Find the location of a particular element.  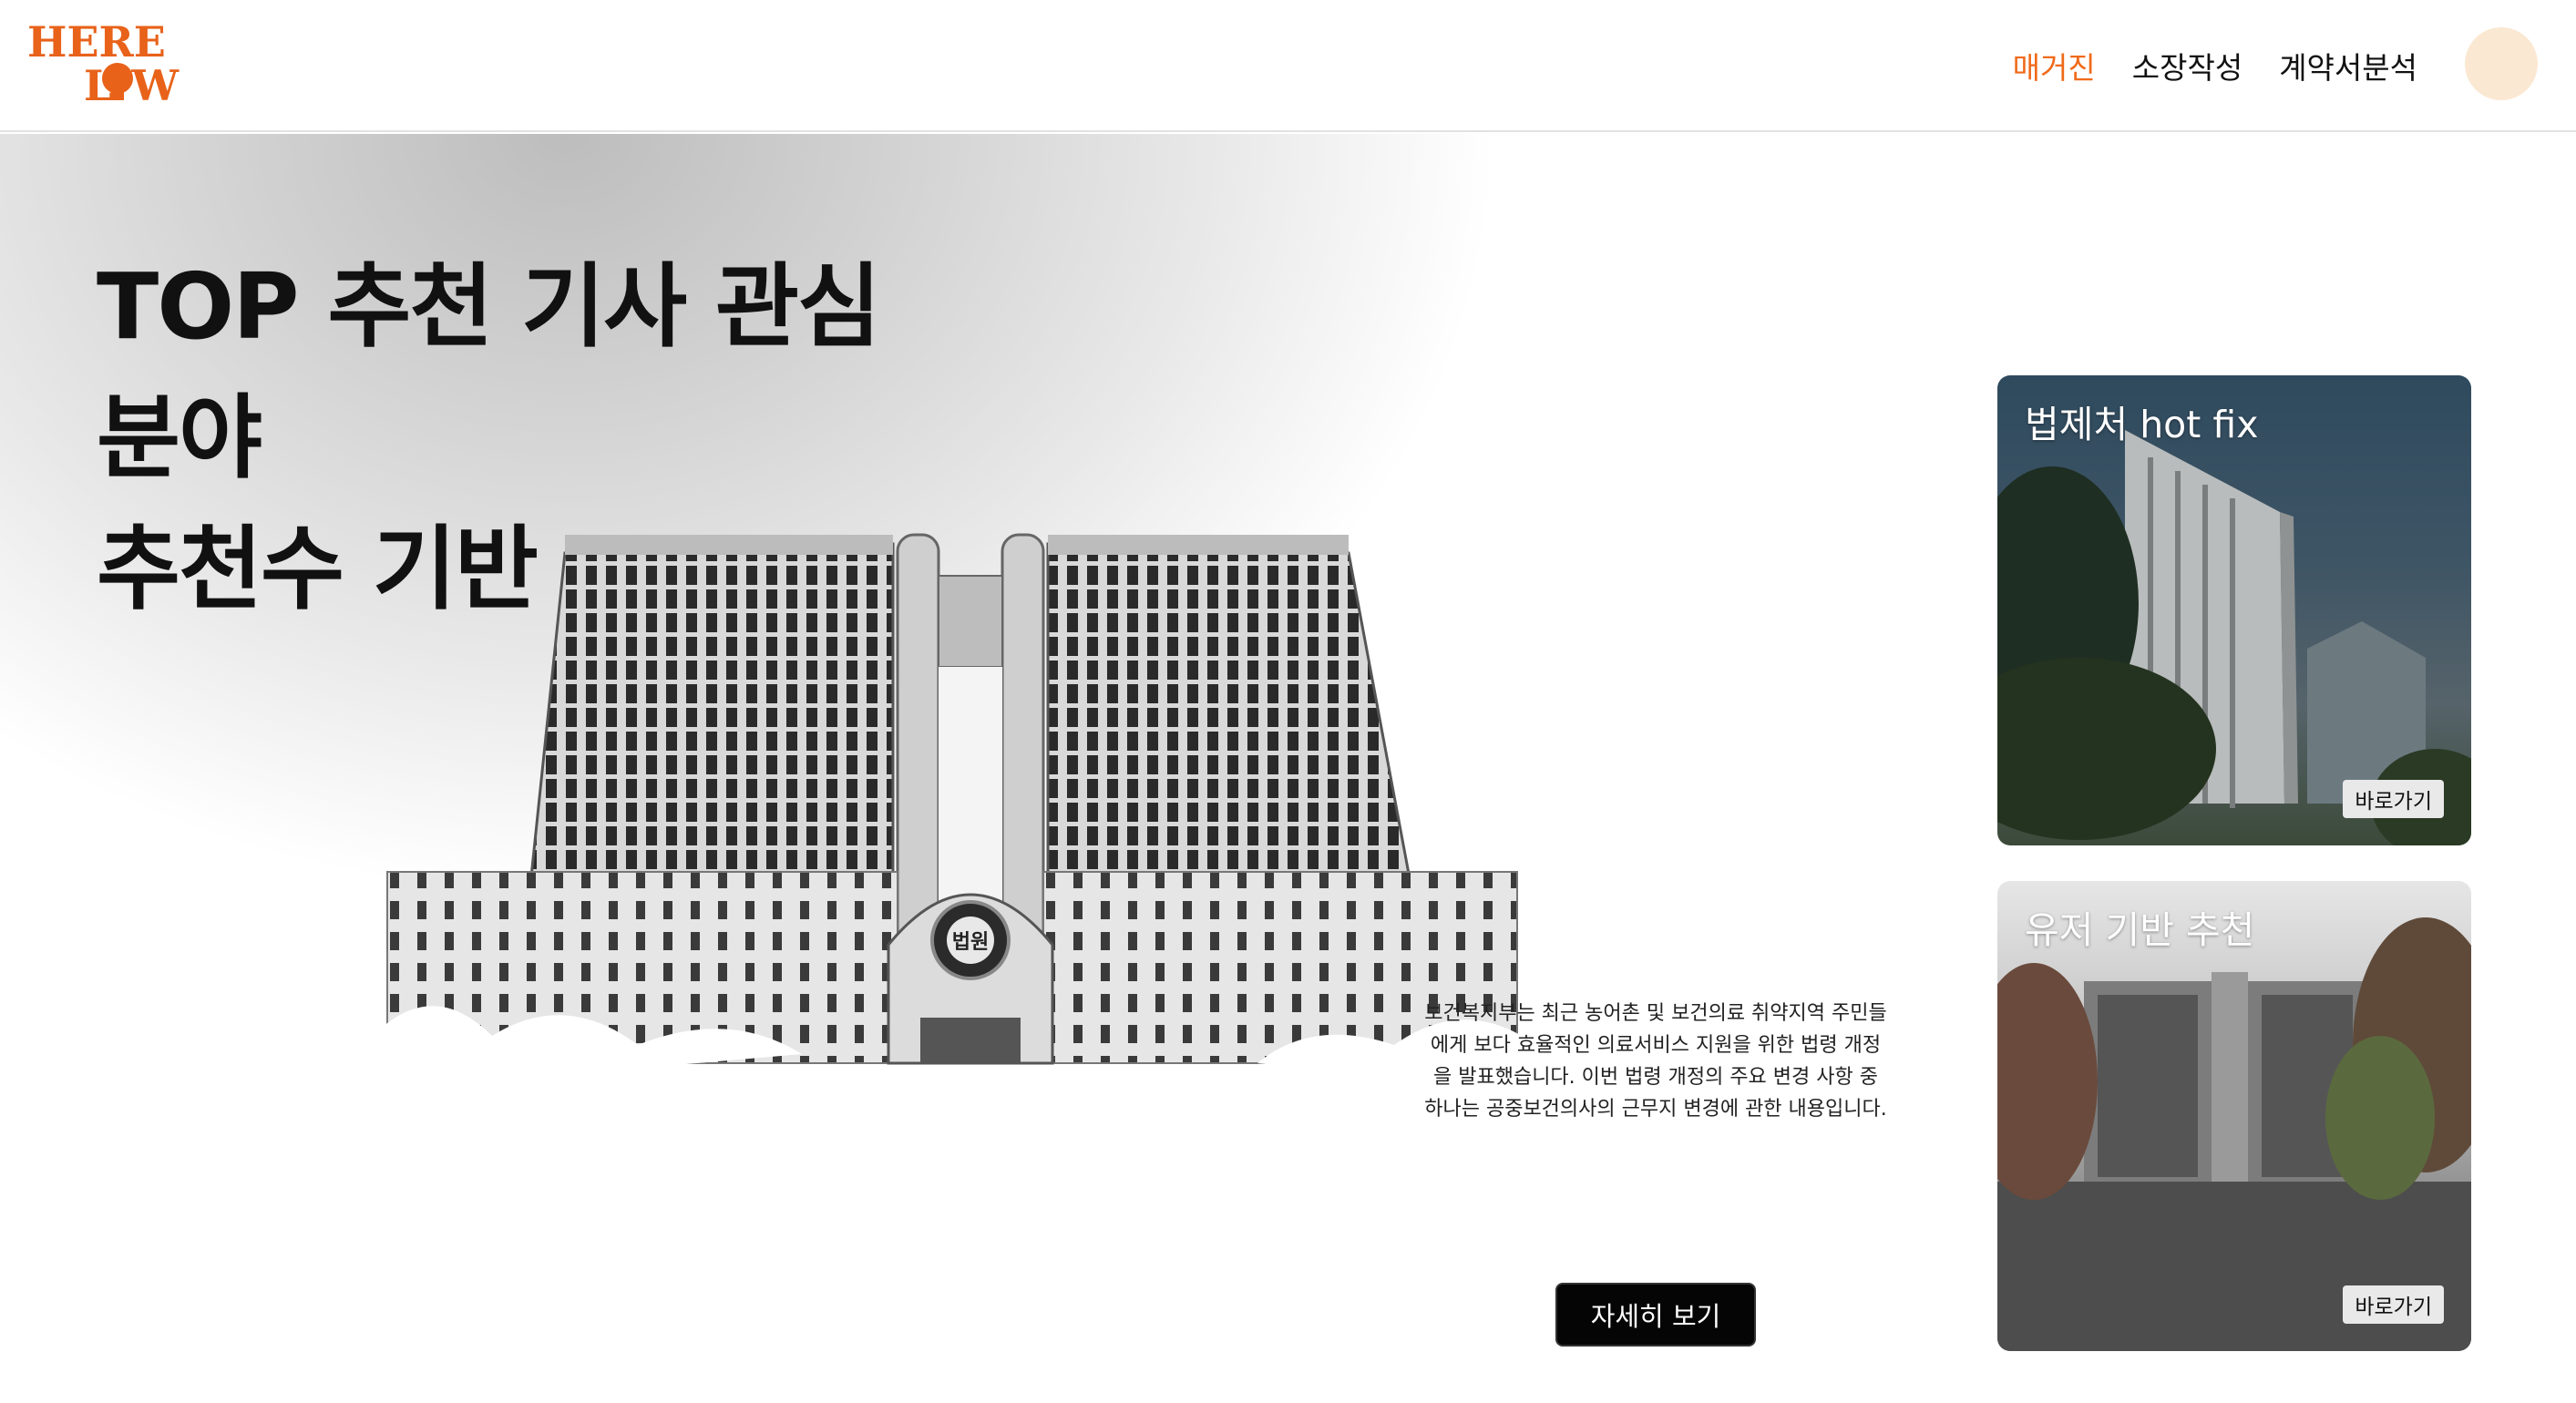

user-avatar is located at coordinates (2501, 64).